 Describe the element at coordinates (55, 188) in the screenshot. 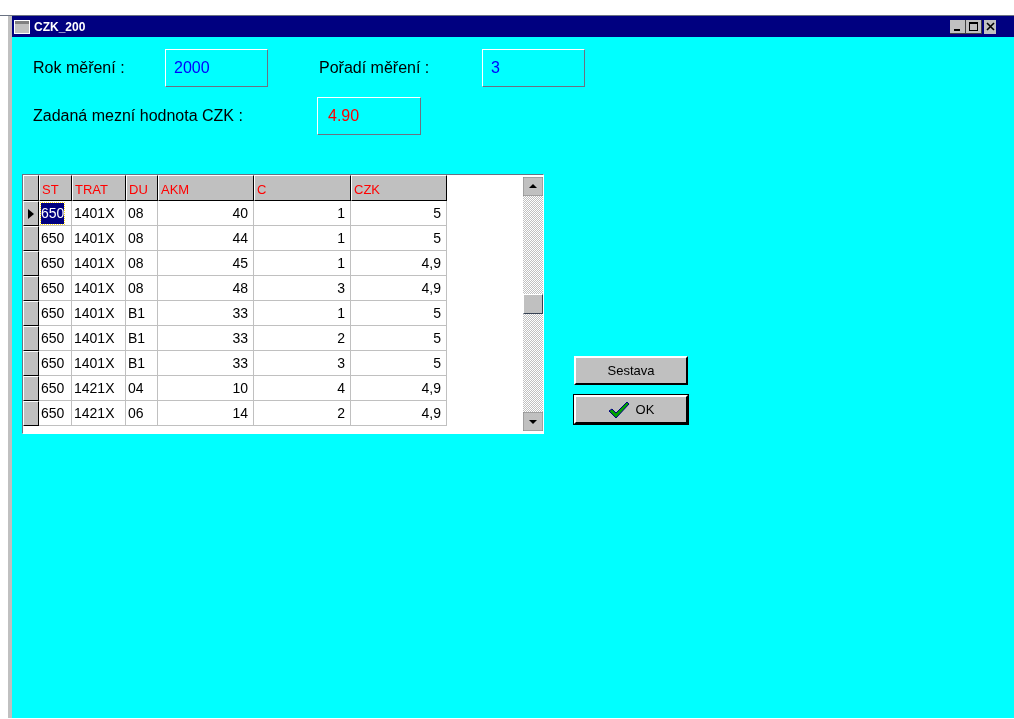

I see `column-header: ST` at that location.